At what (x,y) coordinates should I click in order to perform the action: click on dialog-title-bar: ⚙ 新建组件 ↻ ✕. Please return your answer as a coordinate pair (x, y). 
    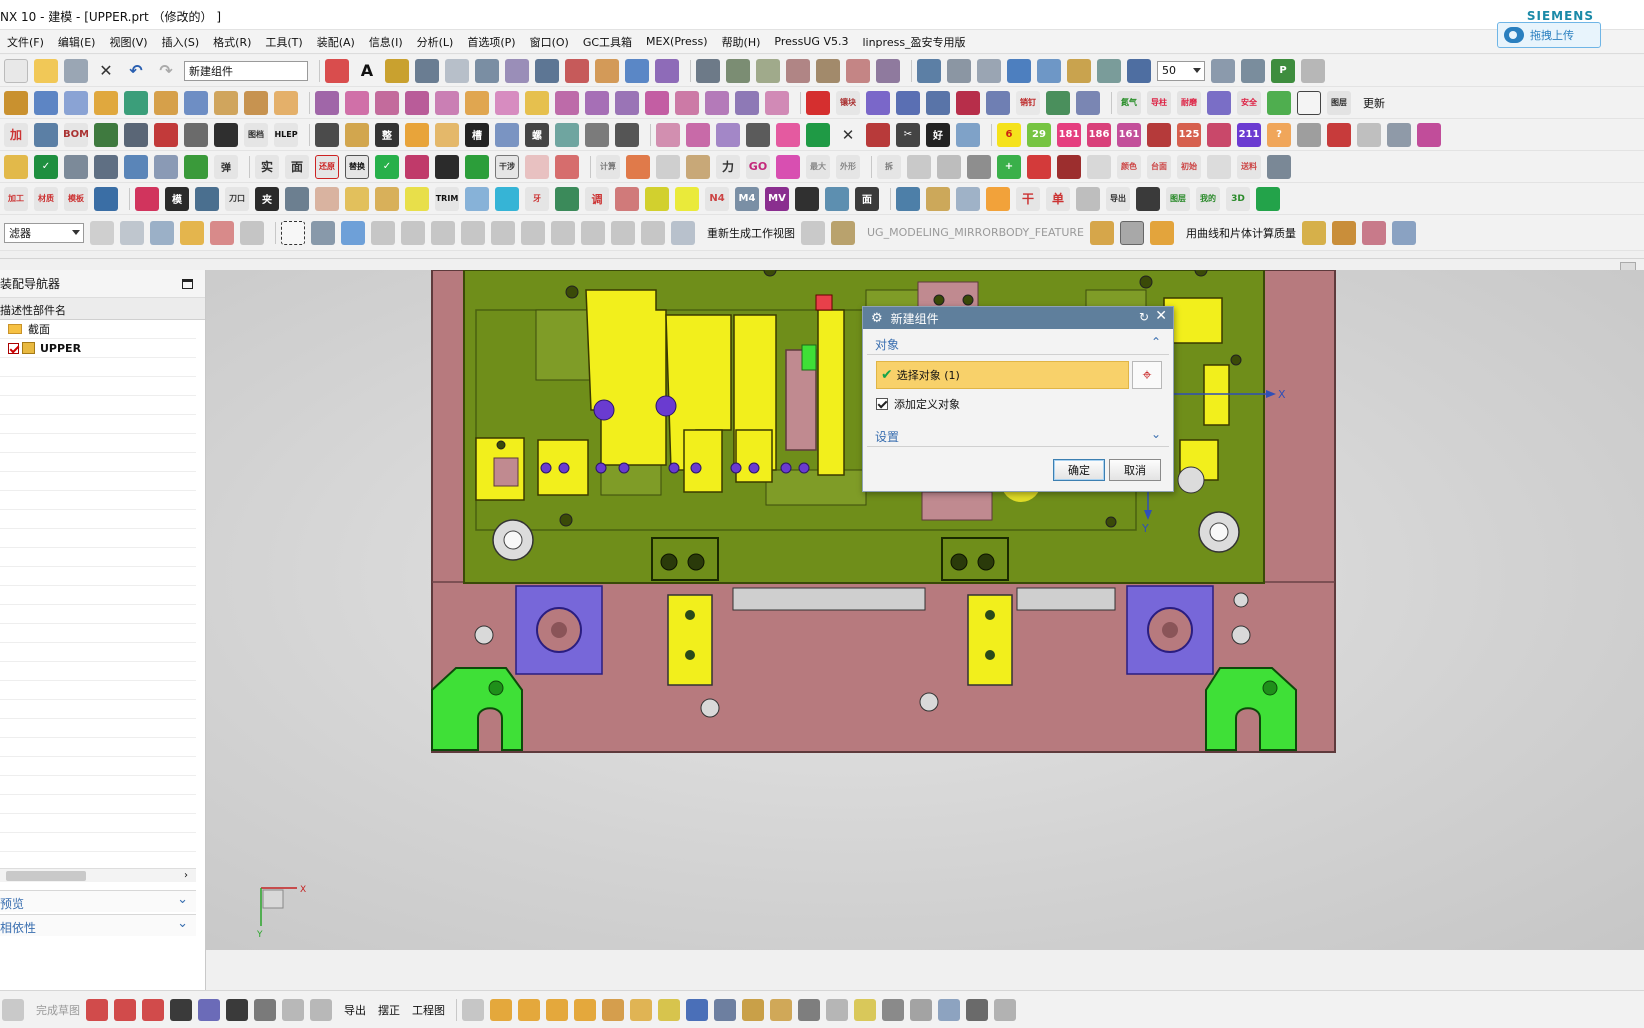
    Looking at the image, I should click on (1018, 318).